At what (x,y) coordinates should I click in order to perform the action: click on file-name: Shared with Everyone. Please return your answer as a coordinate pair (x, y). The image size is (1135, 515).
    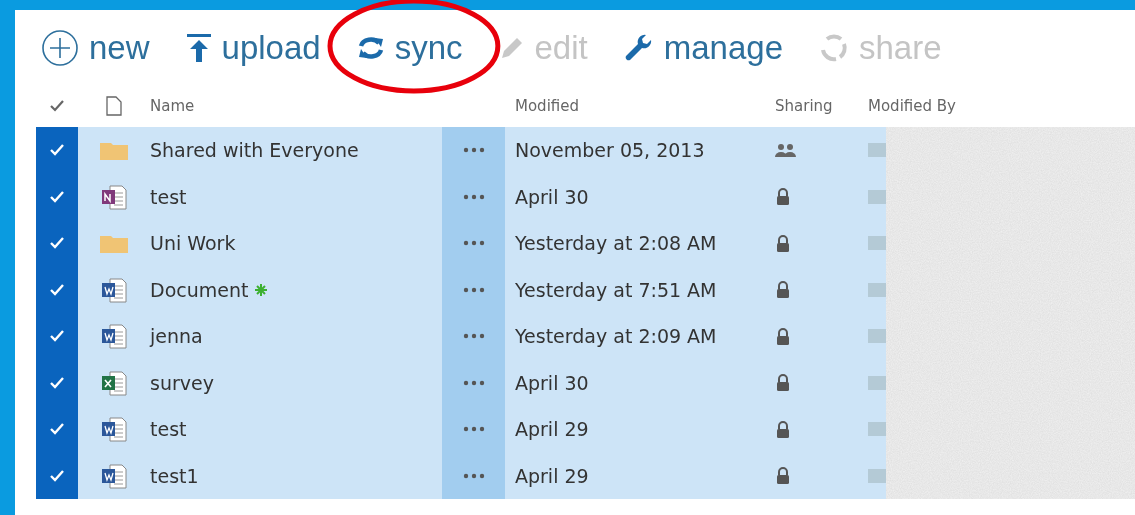
    Looking at the image, I should click on (254, 150).